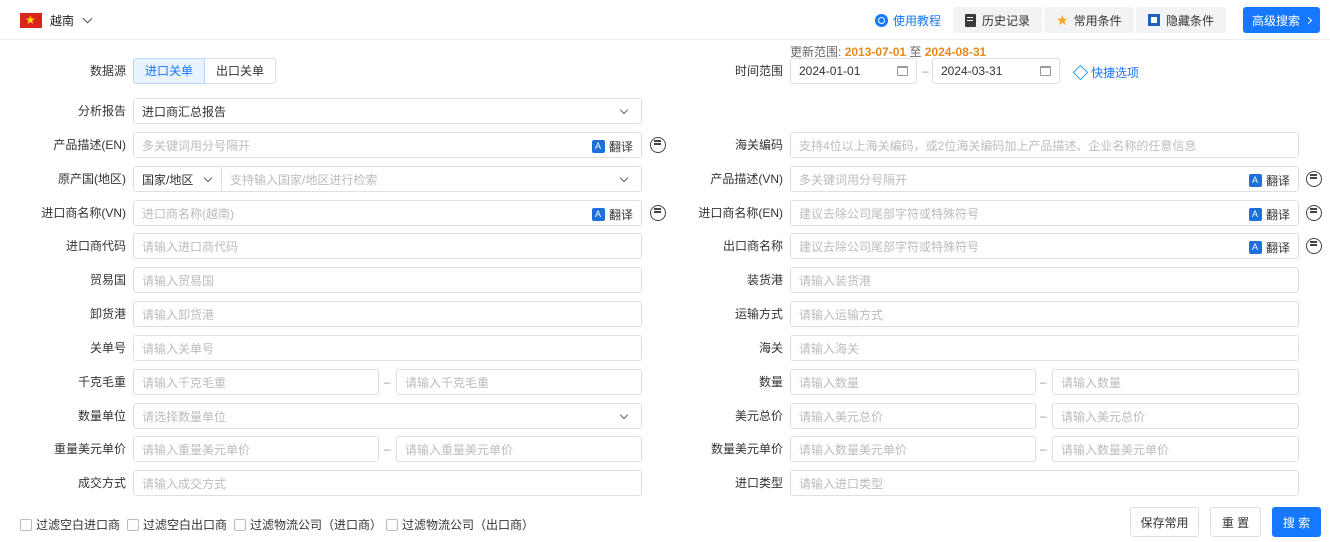 The width and height of the screenshot is (1330, 542). I want to click on qty-usd-price-max-input: 请输入数量美元单价, so click(1175, 449).